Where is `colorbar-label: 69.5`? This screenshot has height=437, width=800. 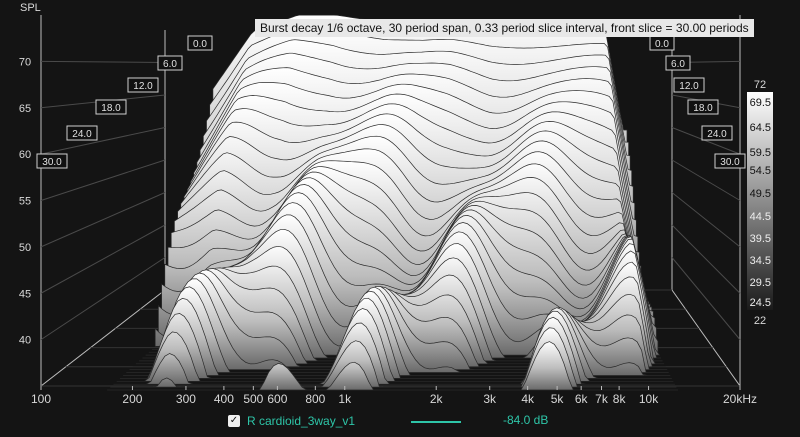 colorbar-label: 69.5 is located at coordinates (760, 103).